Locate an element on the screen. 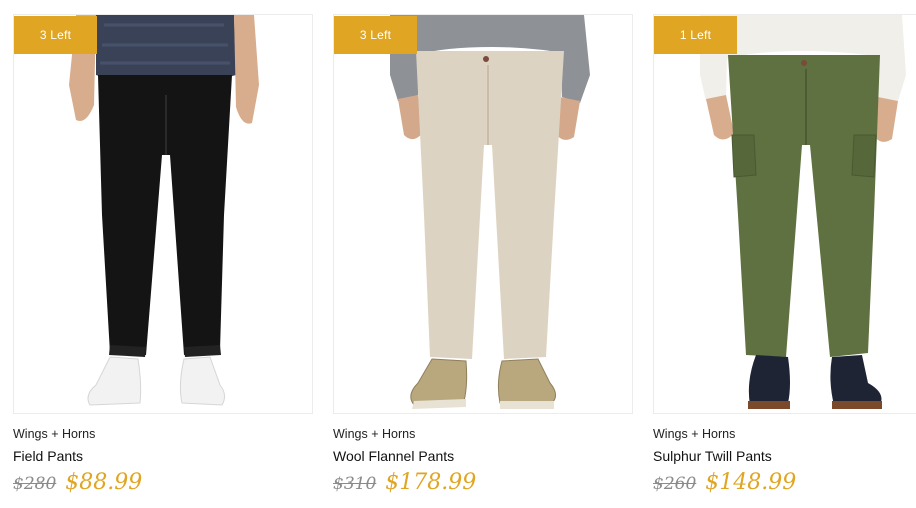 This screenshot has width=916, height=508. stock-badge: 1 Left is located at coordinates (695, 35).